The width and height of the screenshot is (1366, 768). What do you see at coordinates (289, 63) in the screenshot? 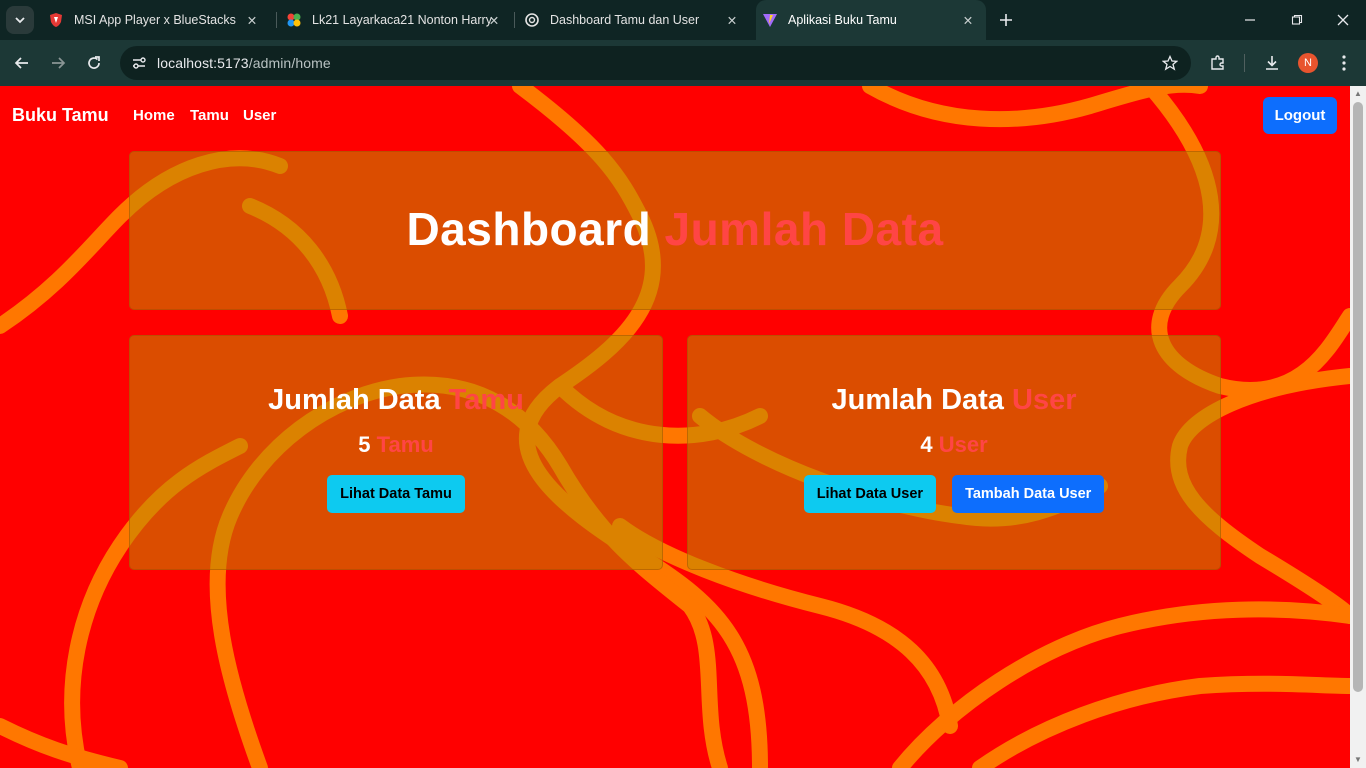
I see `url-path: /admin/home` at bounding box center [289, 63].